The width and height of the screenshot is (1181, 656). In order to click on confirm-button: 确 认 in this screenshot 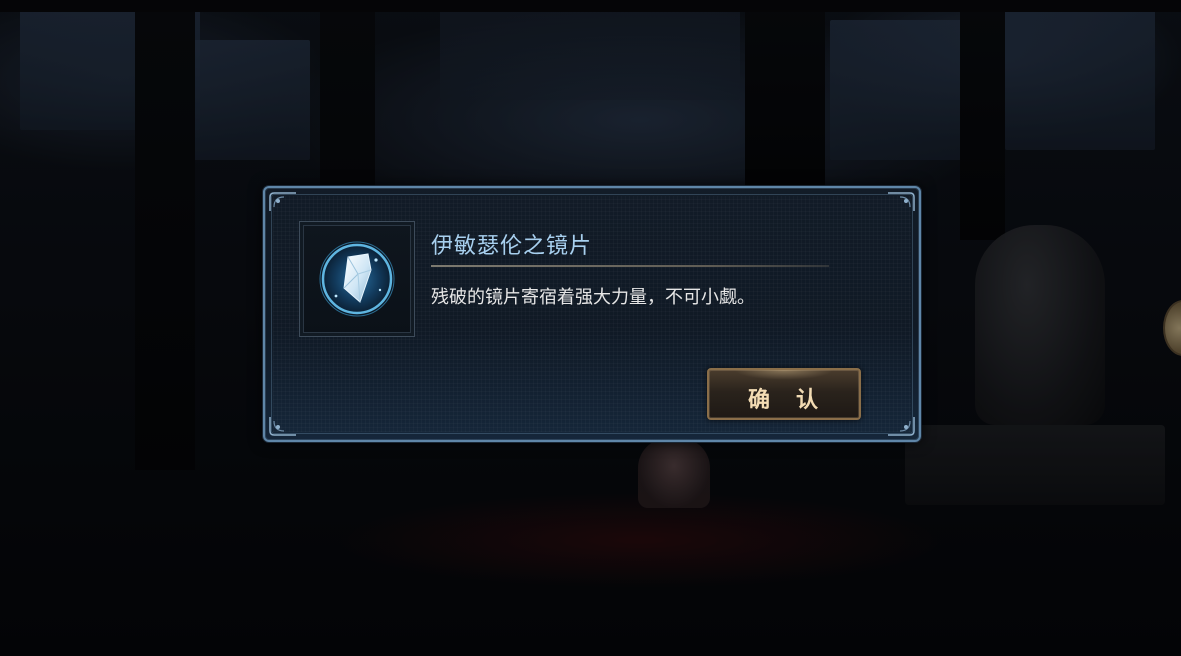, I will do `click(784, 394)`.